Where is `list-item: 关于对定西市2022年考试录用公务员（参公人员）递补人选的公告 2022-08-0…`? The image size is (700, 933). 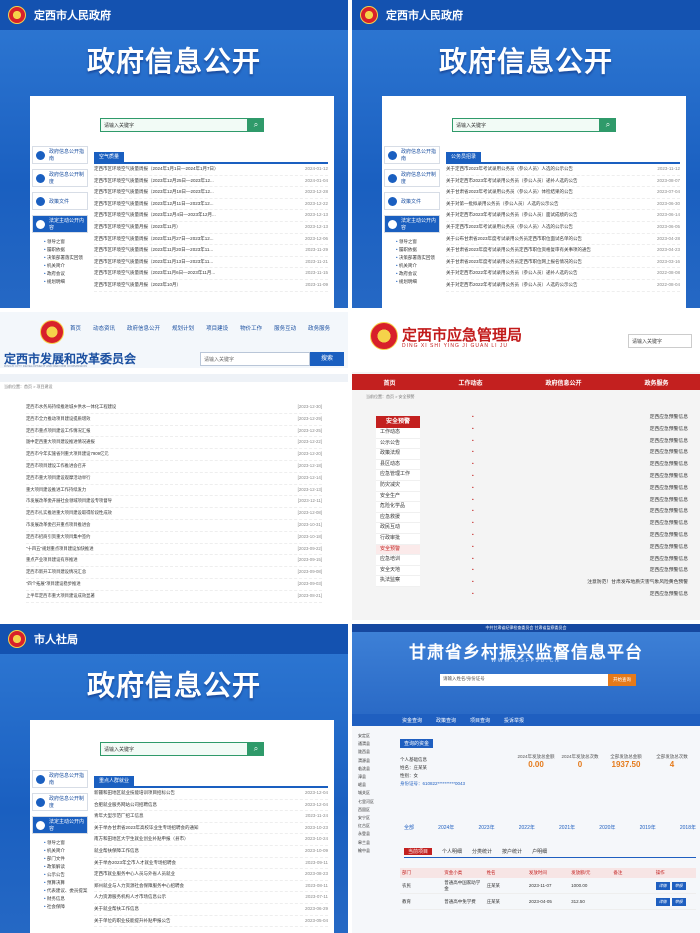
list-item: 关于对定西市2022年考试录用公务员（参公人员）递补人选的公告 2022-08-0… is located at coordinates (563, 274).